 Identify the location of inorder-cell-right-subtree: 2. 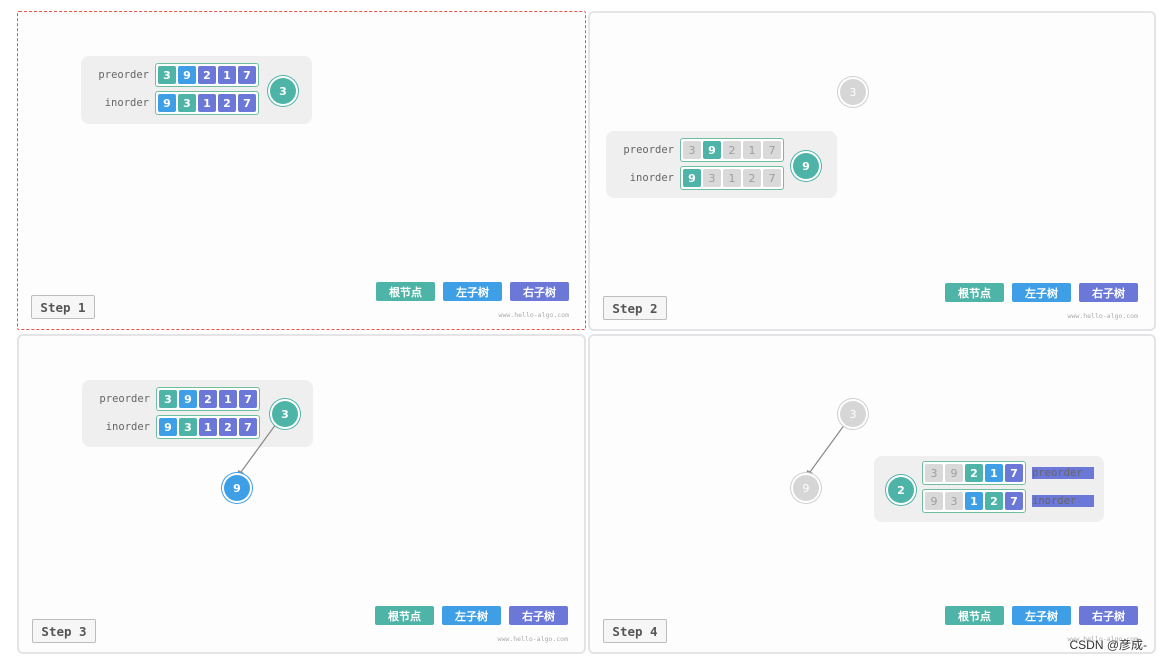
(227, 103).